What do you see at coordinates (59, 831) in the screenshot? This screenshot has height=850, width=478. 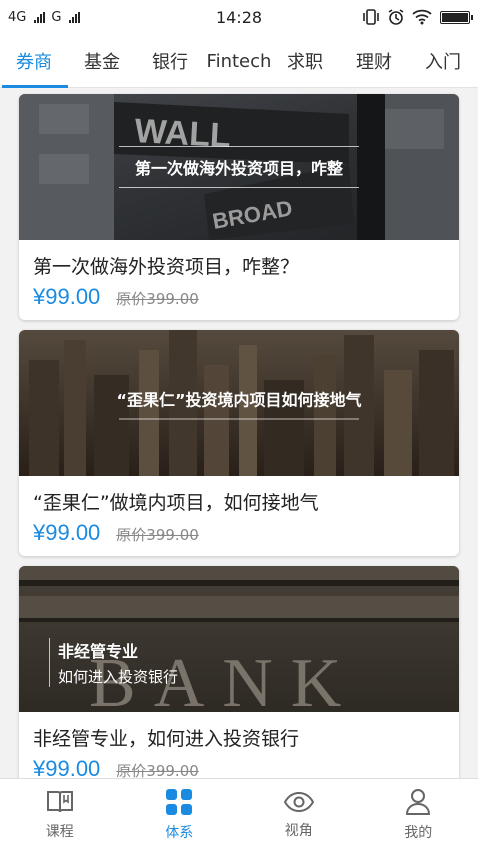 I see `nav-label: 课程` at bounding box center [59, 831].